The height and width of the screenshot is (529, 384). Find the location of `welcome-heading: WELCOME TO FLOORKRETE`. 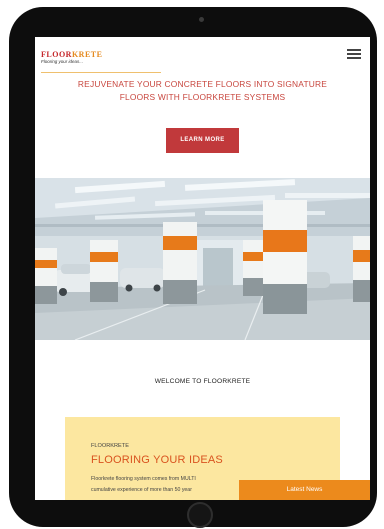

welcome-heading: WELCOME TO FLOORKRETE is located at coordinates (202, 381).